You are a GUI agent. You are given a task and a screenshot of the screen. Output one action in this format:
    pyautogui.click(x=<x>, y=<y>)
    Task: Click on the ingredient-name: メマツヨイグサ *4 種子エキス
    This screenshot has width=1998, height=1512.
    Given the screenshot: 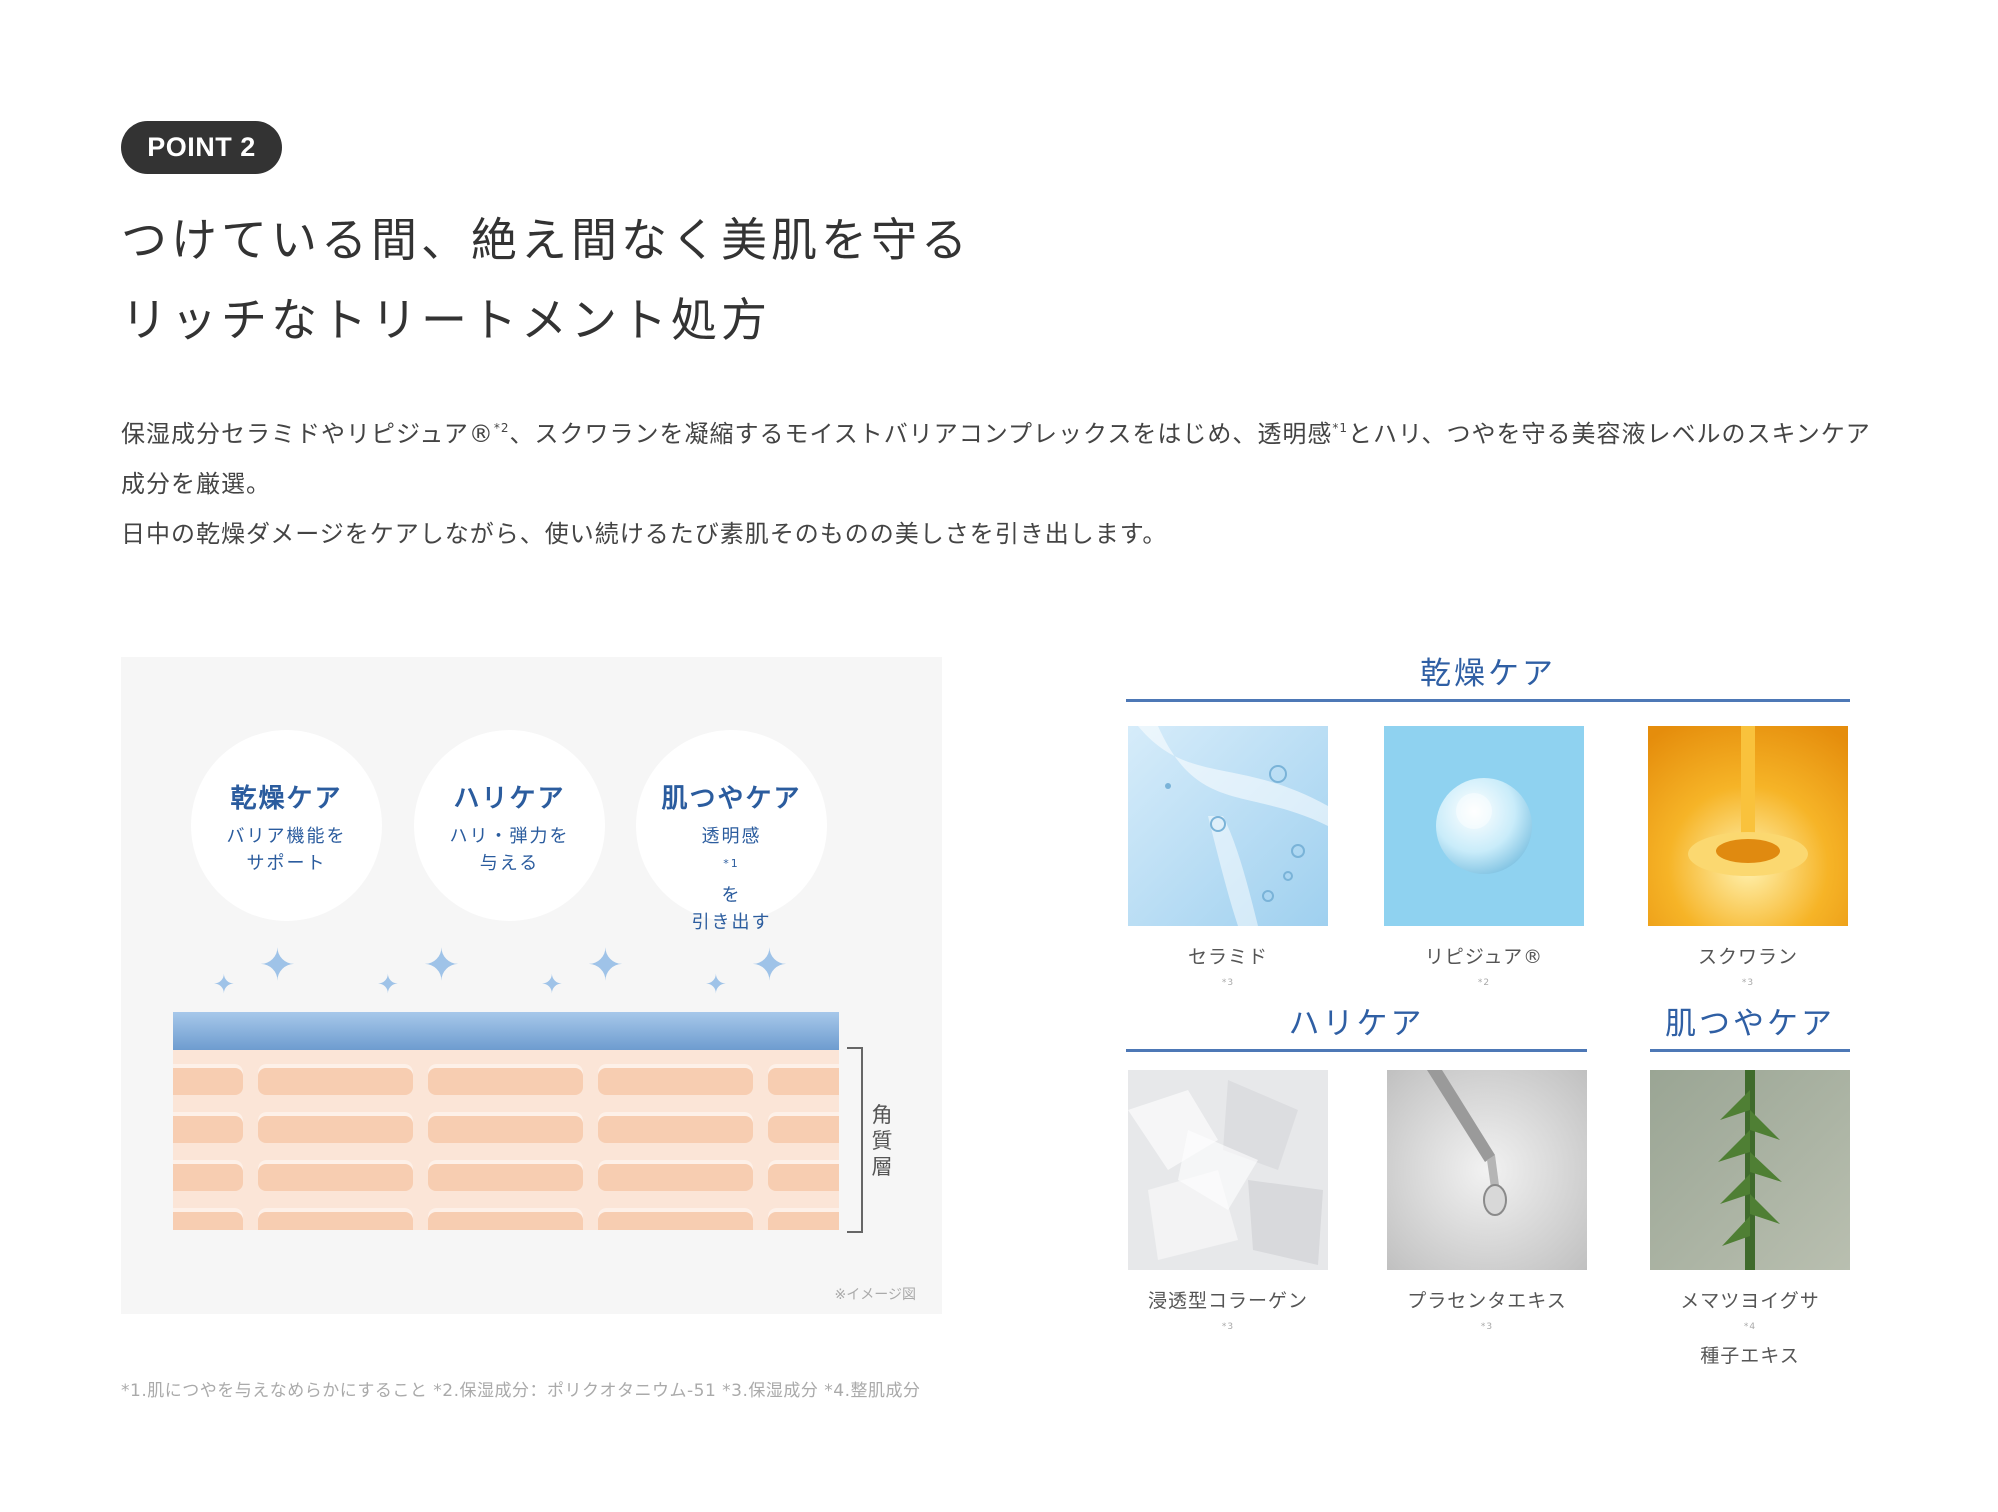 What is the action you would take?
    pyautogui.click(x=1750, y=1328)
    